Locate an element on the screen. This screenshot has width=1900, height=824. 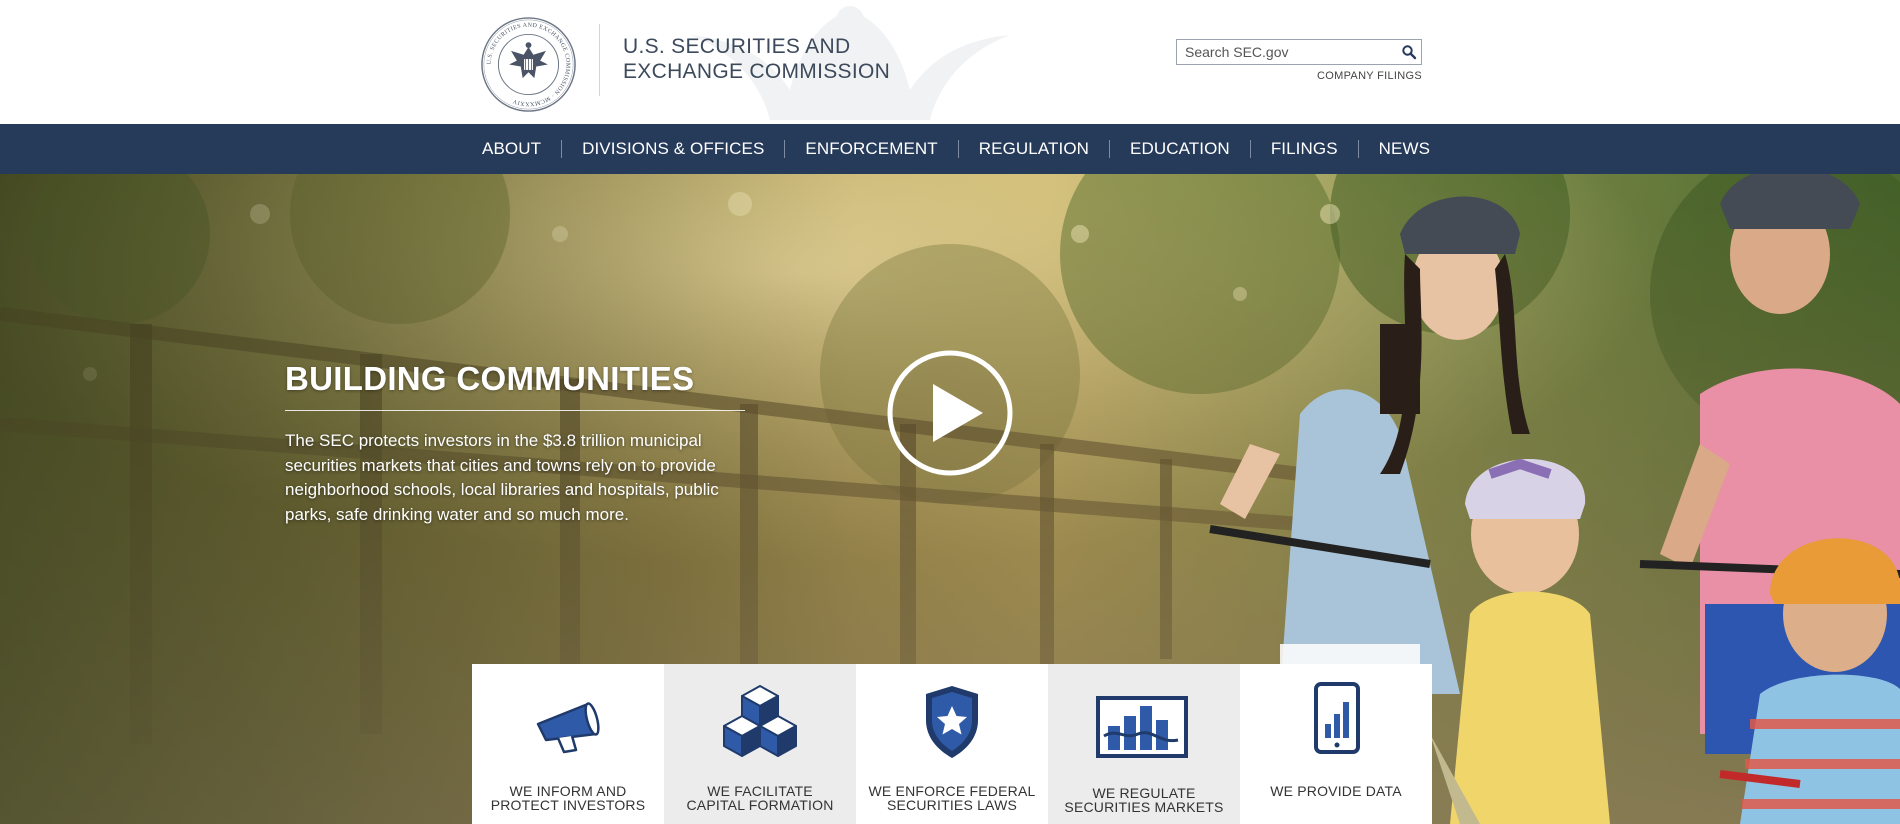
tile-label: WE FACILITATE CAPITAL FORMATION is located at coordinates (760, 798).